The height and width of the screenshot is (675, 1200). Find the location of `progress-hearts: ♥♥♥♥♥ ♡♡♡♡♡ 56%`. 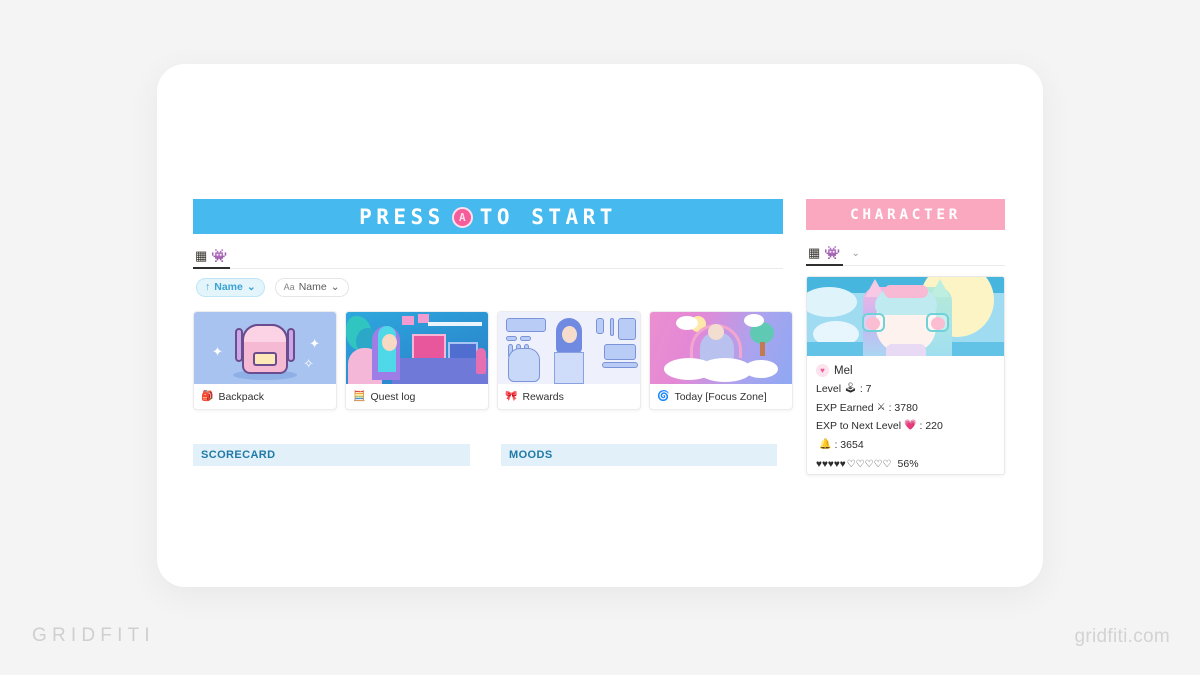

progress-hearts: ♥♥♥♥♥ ♡♡♡♡♡ 56% is located at coordinates (905, 464).